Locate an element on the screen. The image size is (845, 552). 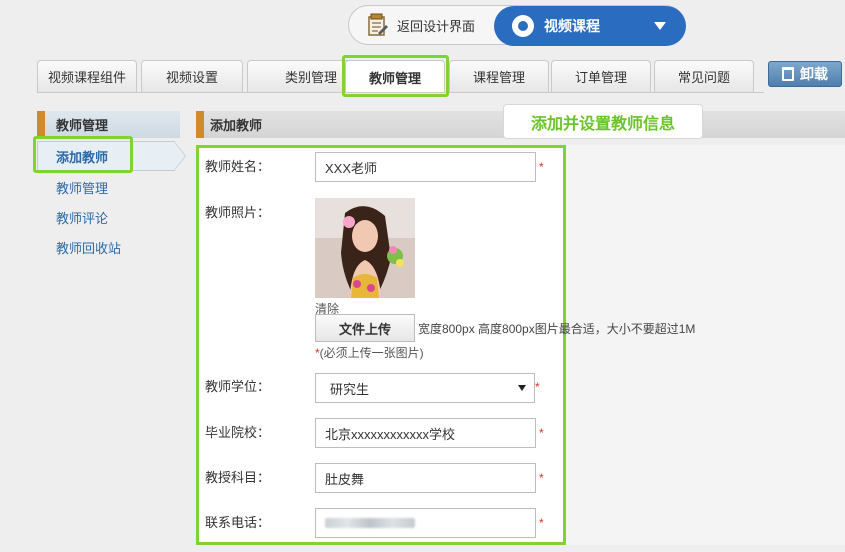
tab-order-management: 订单管理 is located at coordinates (601, 76).